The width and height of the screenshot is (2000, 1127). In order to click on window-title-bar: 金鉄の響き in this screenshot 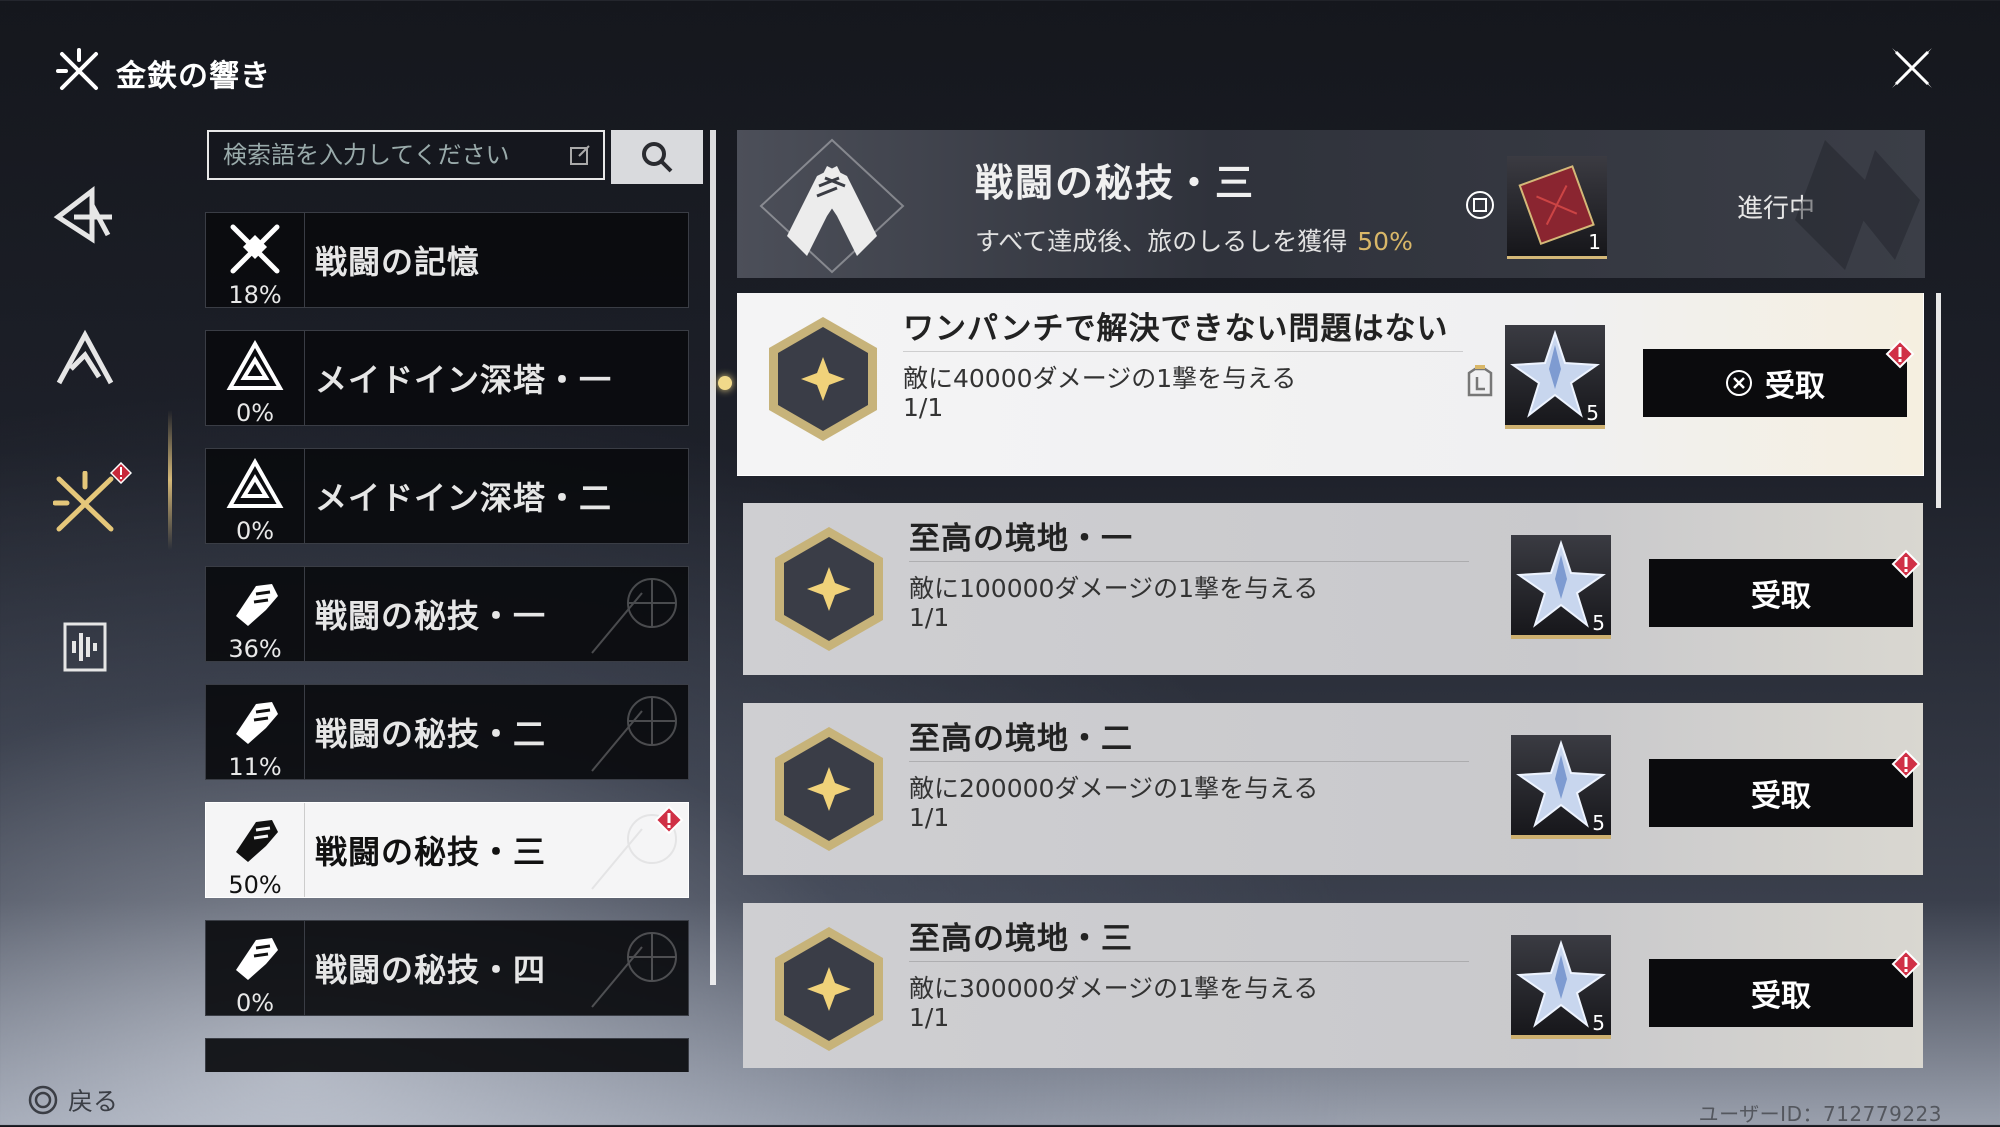, I will do `click(163, 73)`.